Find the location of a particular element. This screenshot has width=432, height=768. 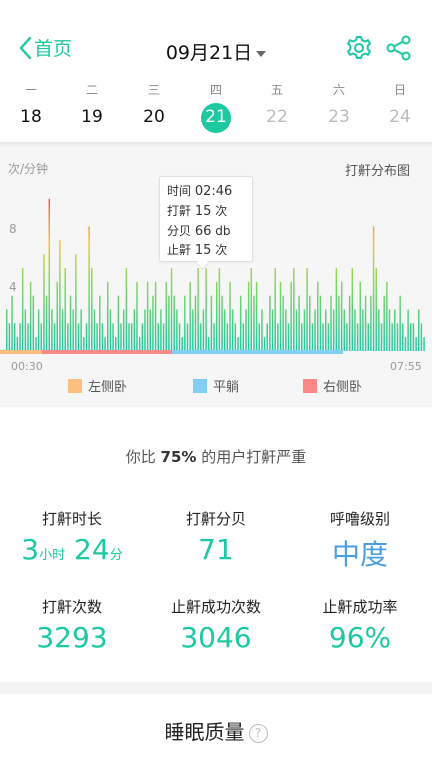

legend-label: 右侧卧 is located at coordinates (343, 387).